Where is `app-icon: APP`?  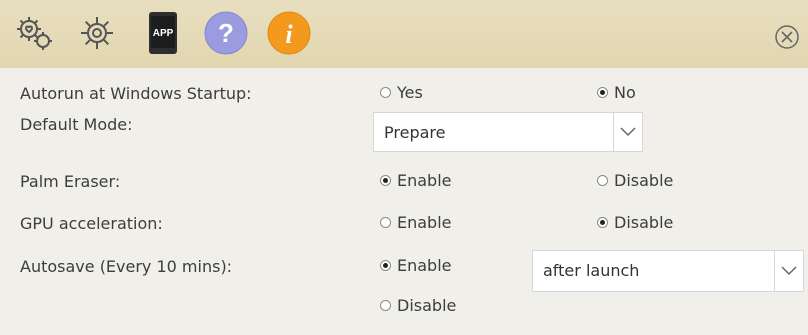
app-icon: APP is located at coordinates (163, 33).